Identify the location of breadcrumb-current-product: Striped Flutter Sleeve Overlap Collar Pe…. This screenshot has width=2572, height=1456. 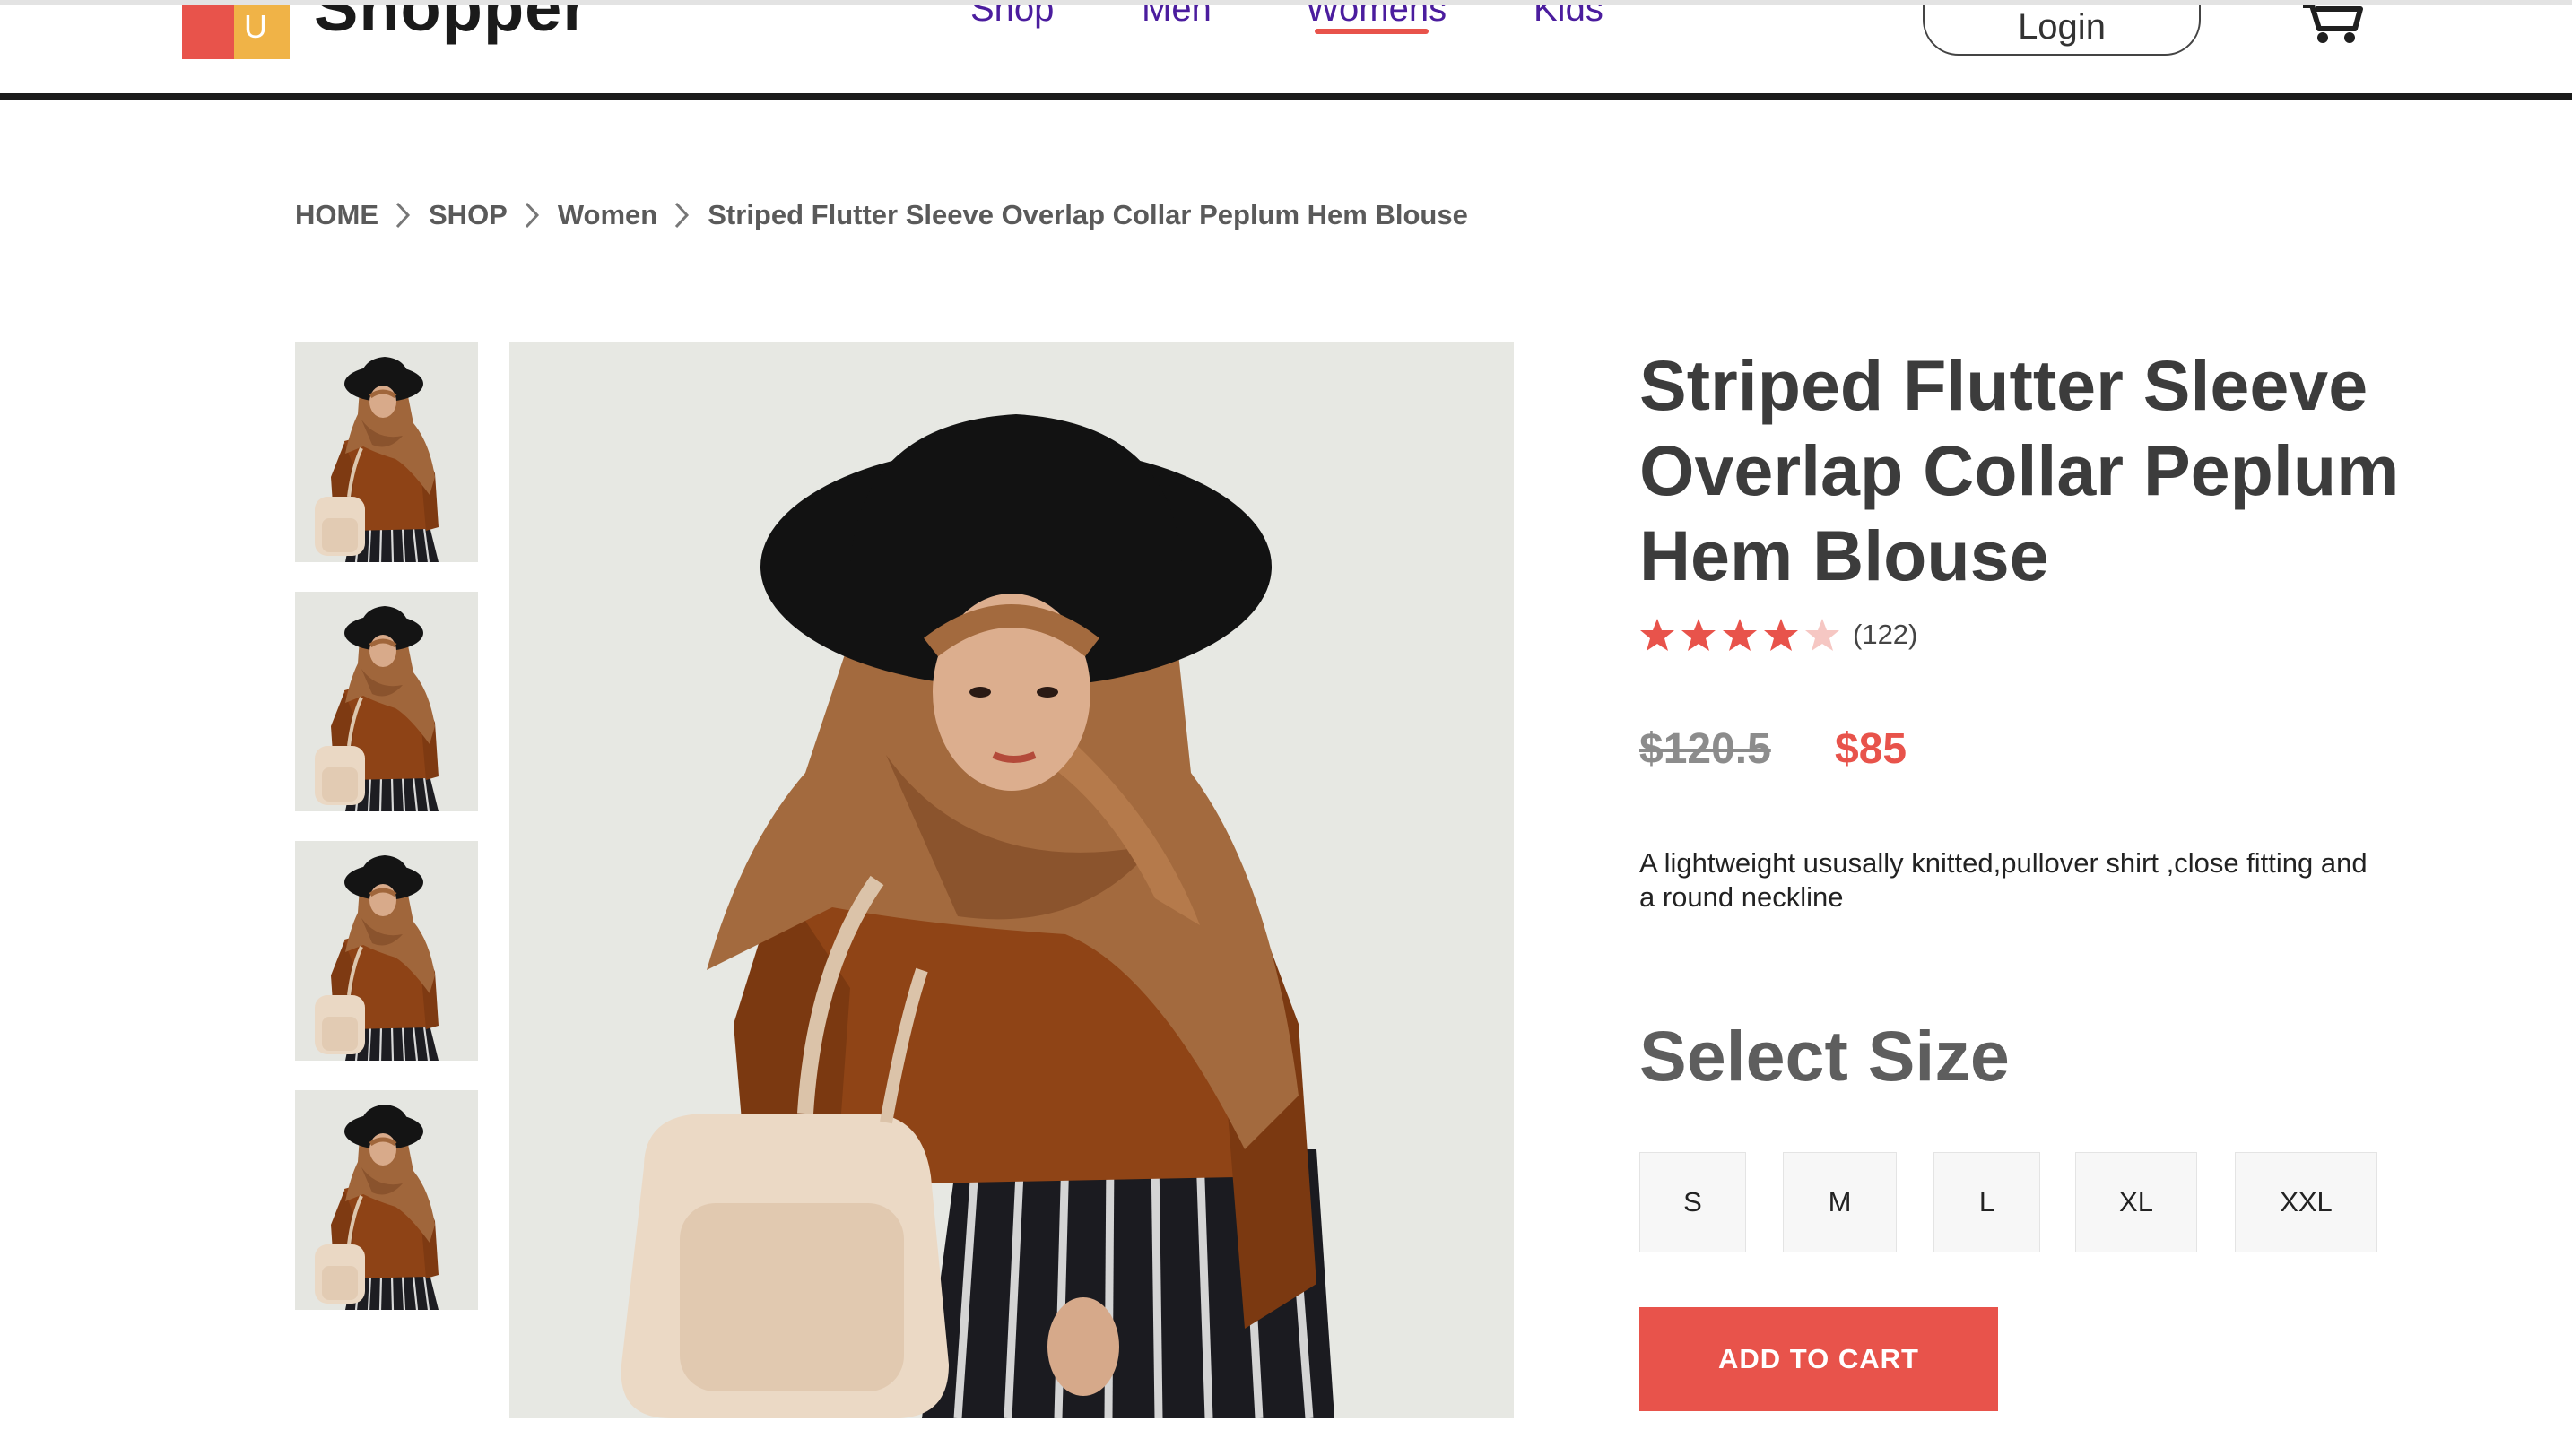
(1088, 214).